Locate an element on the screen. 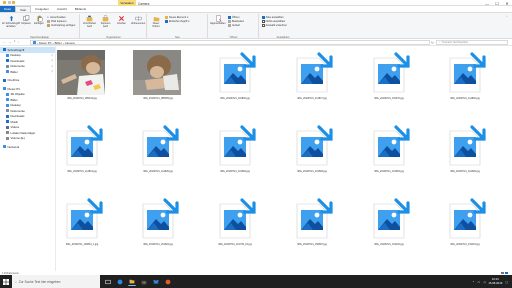 This screenshot has width=512, height=288. back-arrow-icon: ← is located at coordinates (5, 42).